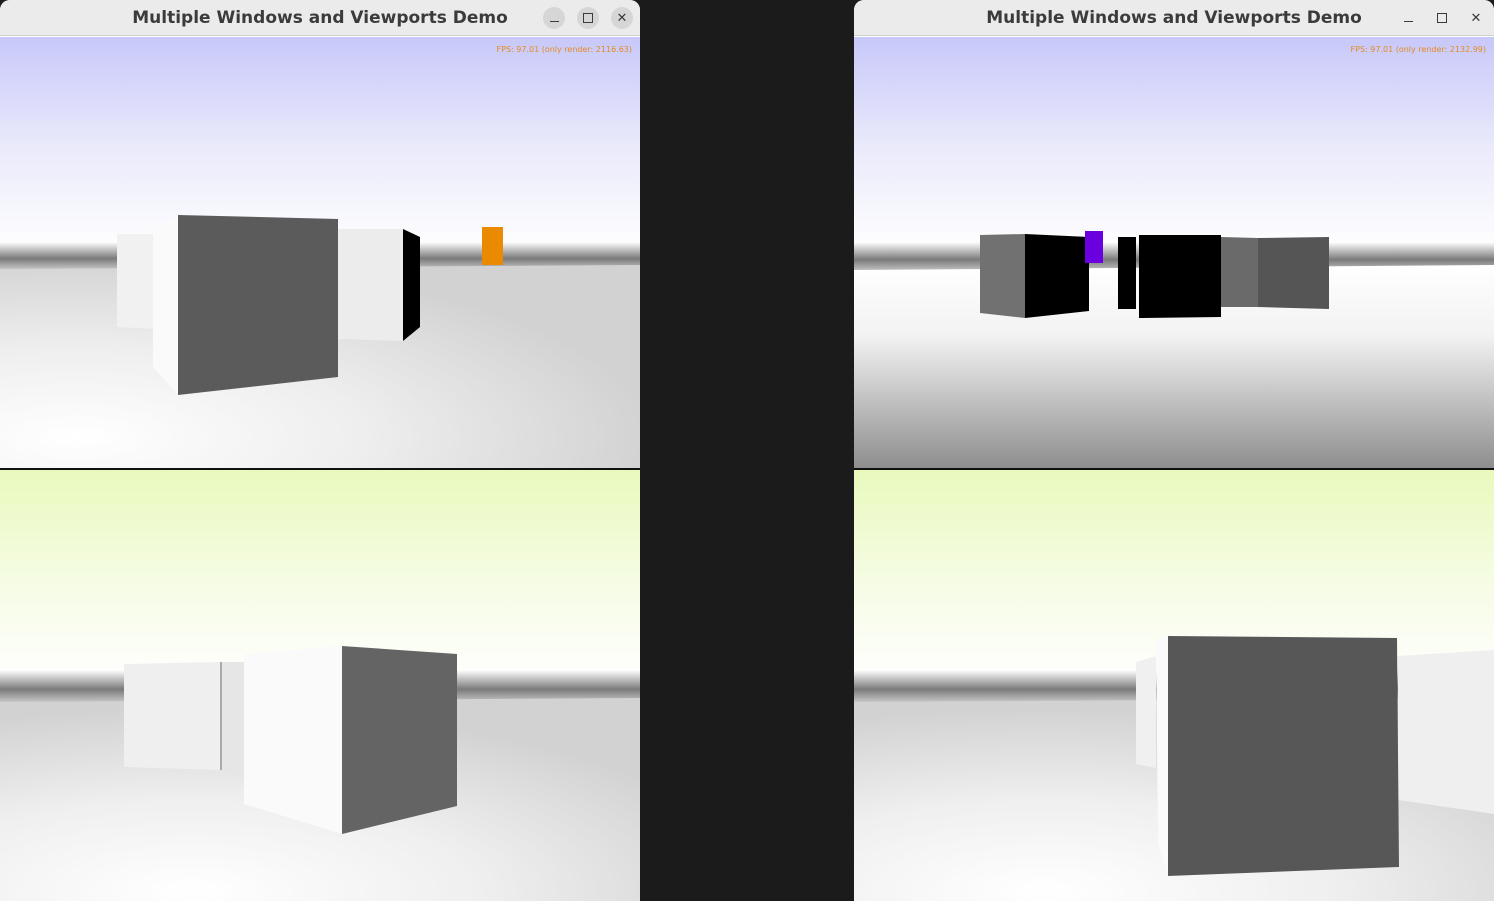 The image size is (1494, 901). What do you see at coordinates (564, 49) in the screenshot?
I see `fps-counter: FPS: 97.01 (only render: 2116.63)` at bounding box center [564, 49].